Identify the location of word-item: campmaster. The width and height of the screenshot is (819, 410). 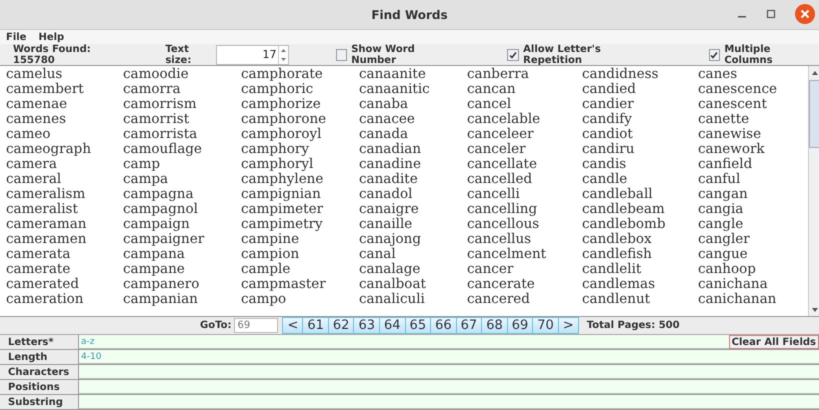
(300, 284).